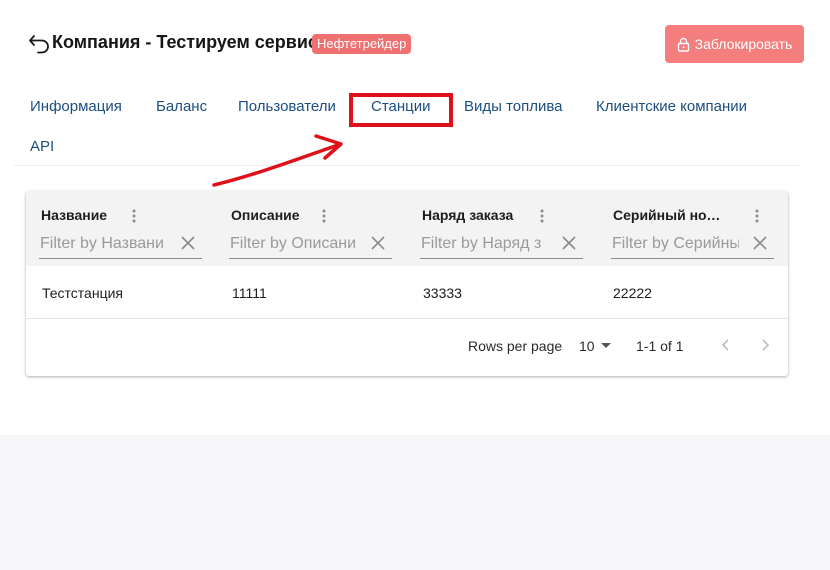  I want to click on column-header-name: Название, so click(121, 228).